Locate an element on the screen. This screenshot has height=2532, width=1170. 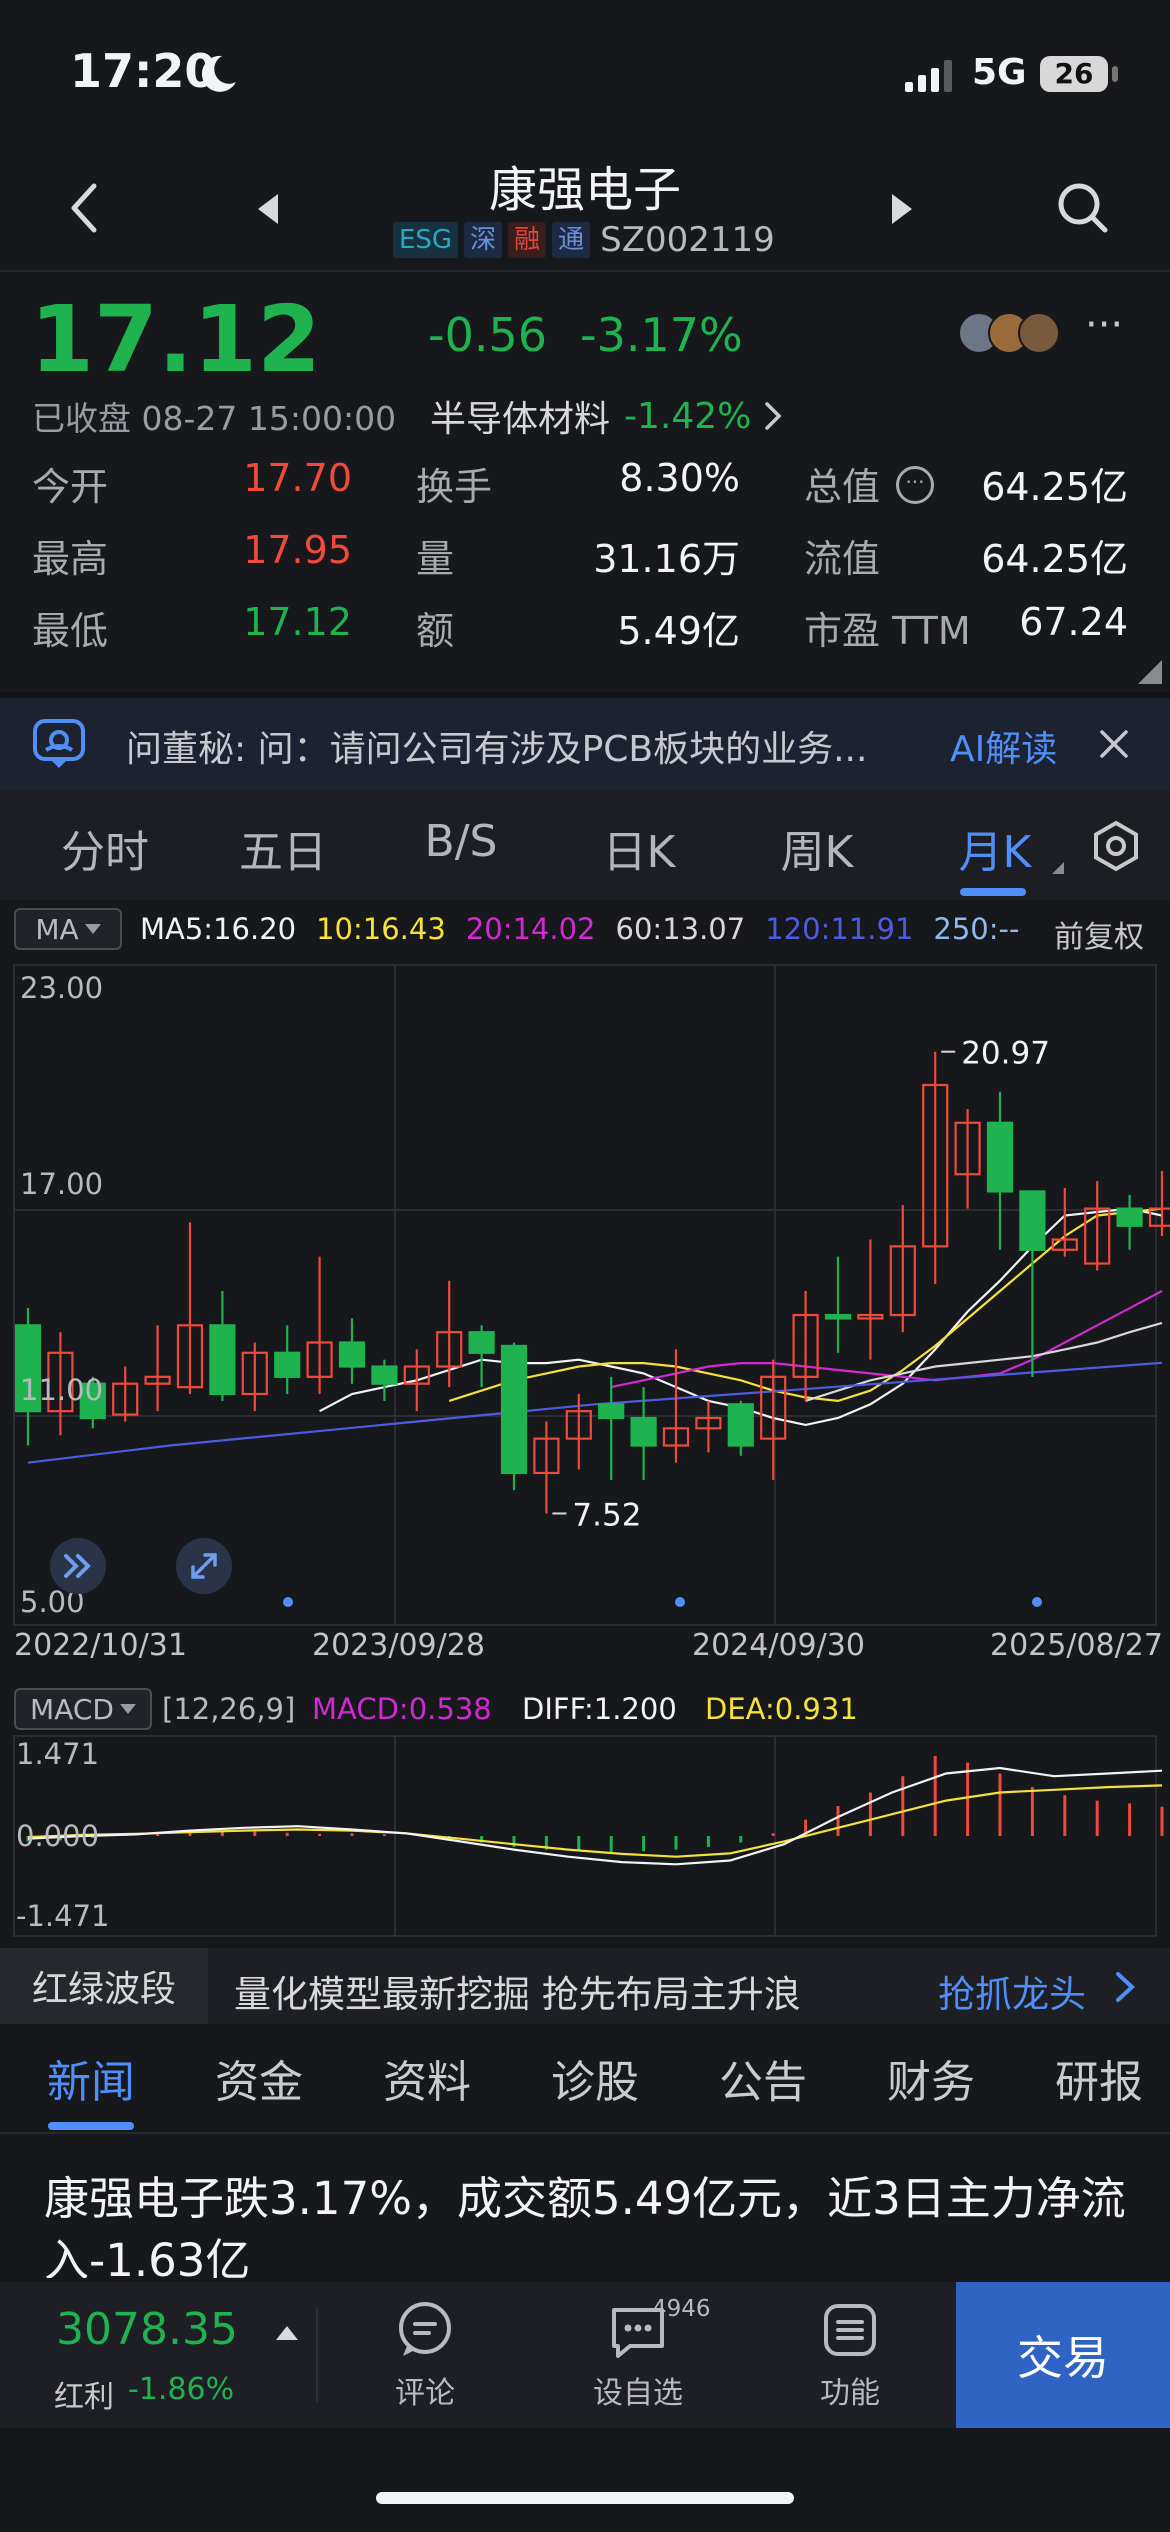
functions-button: 功能 is located at coordinates (850, 2360).